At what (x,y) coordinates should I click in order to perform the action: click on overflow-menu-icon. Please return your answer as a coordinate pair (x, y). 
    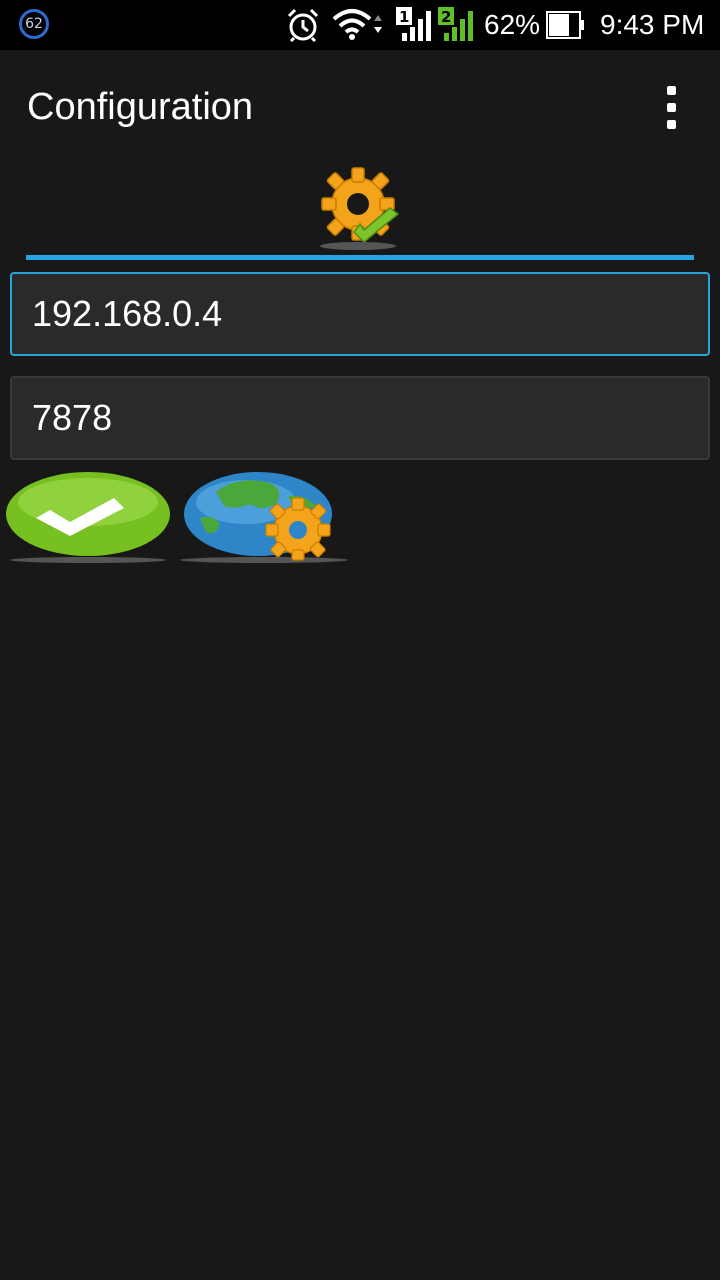
    Looking at the image, I should click on (671, 108).